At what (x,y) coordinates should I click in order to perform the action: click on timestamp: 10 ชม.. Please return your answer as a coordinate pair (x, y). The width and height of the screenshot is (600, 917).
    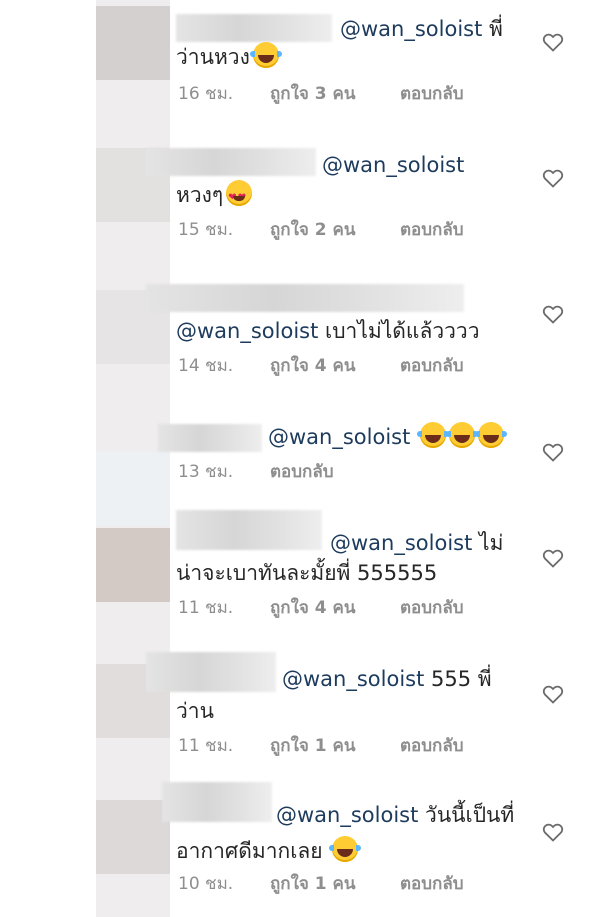
    Looking at the image, I should click on (206, 884).